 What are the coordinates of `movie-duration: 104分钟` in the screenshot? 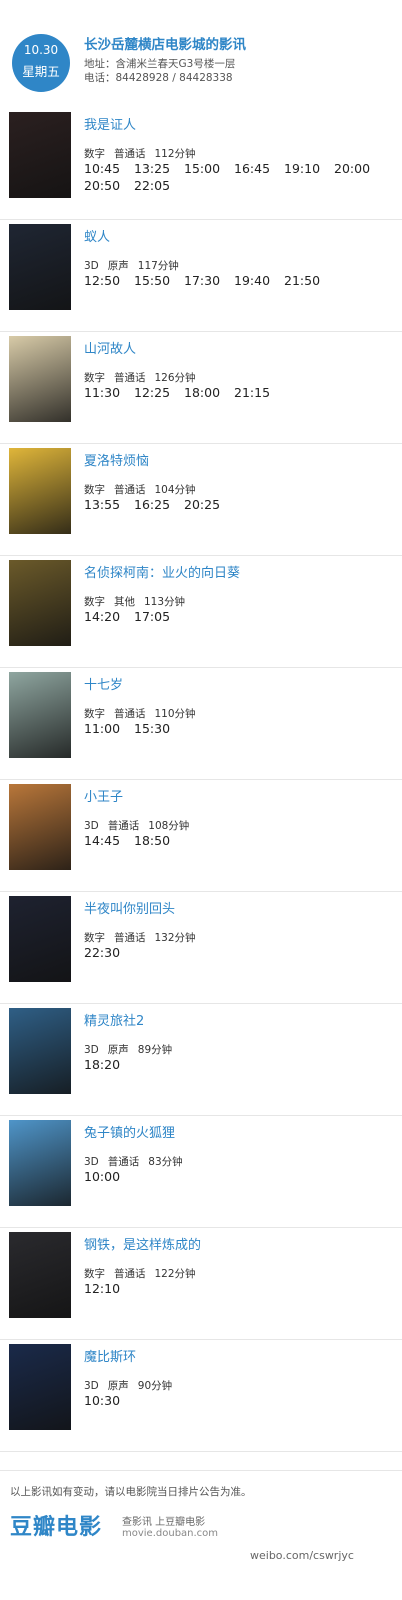 It's located at (175, 490).